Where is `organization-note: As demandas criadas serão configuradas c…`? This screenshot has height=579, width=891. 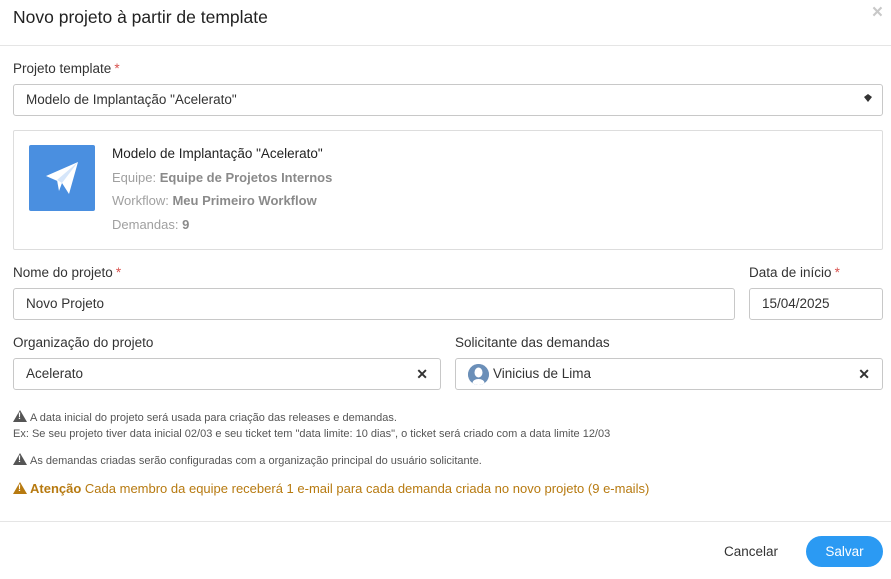 organization-note: As demandas criadas serão configuradas c… is located at coordinates (247, 460).